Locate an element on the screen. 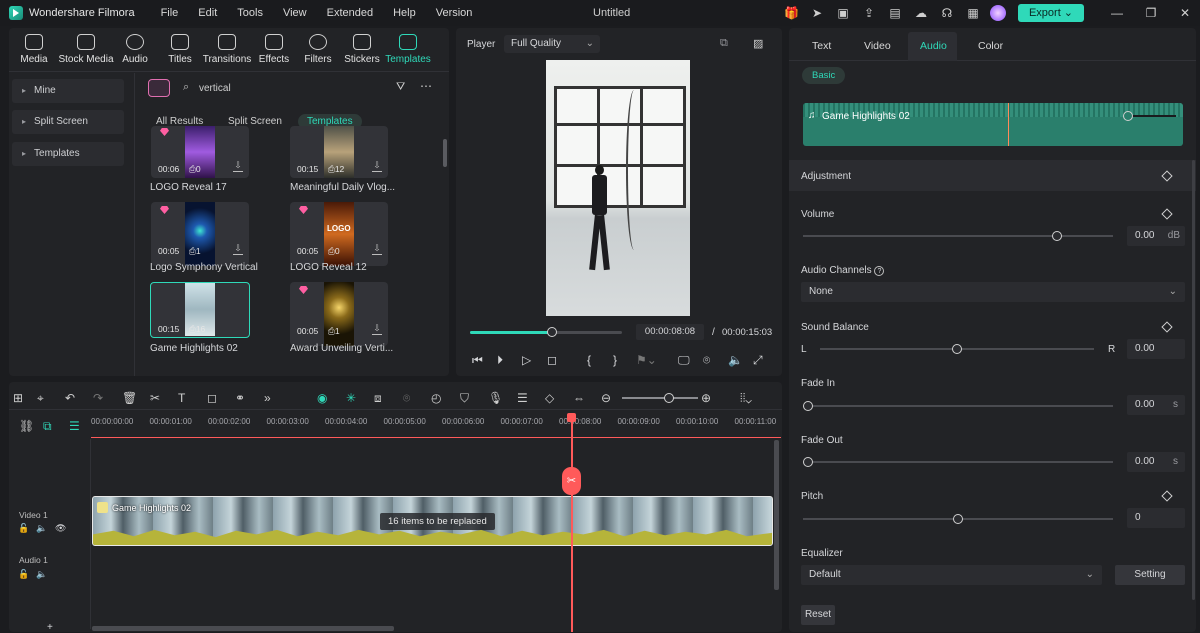  basic-chip: Basic is located at coordinates (824, 75).